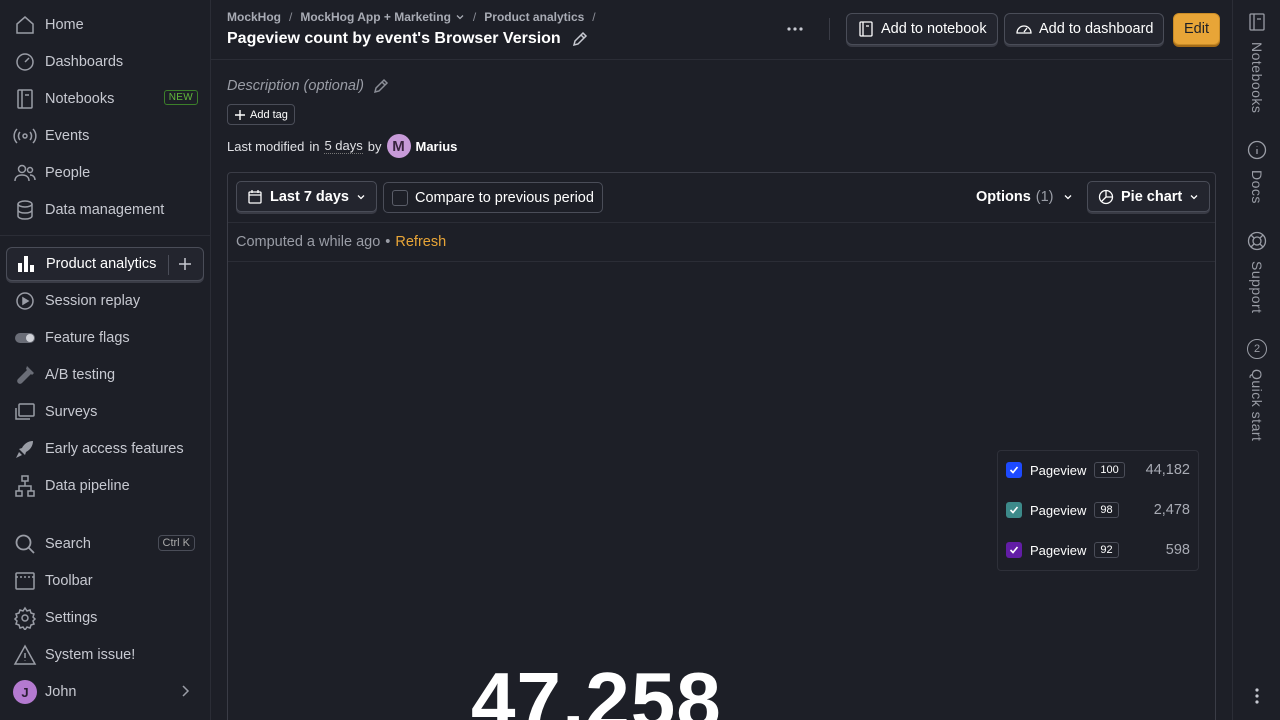 The width and height of the screenshot is (1280, 720). Describe the element at coordinates (90, 655) in the screenshot. I see `sidebar-item-label: System issue!` at that location.